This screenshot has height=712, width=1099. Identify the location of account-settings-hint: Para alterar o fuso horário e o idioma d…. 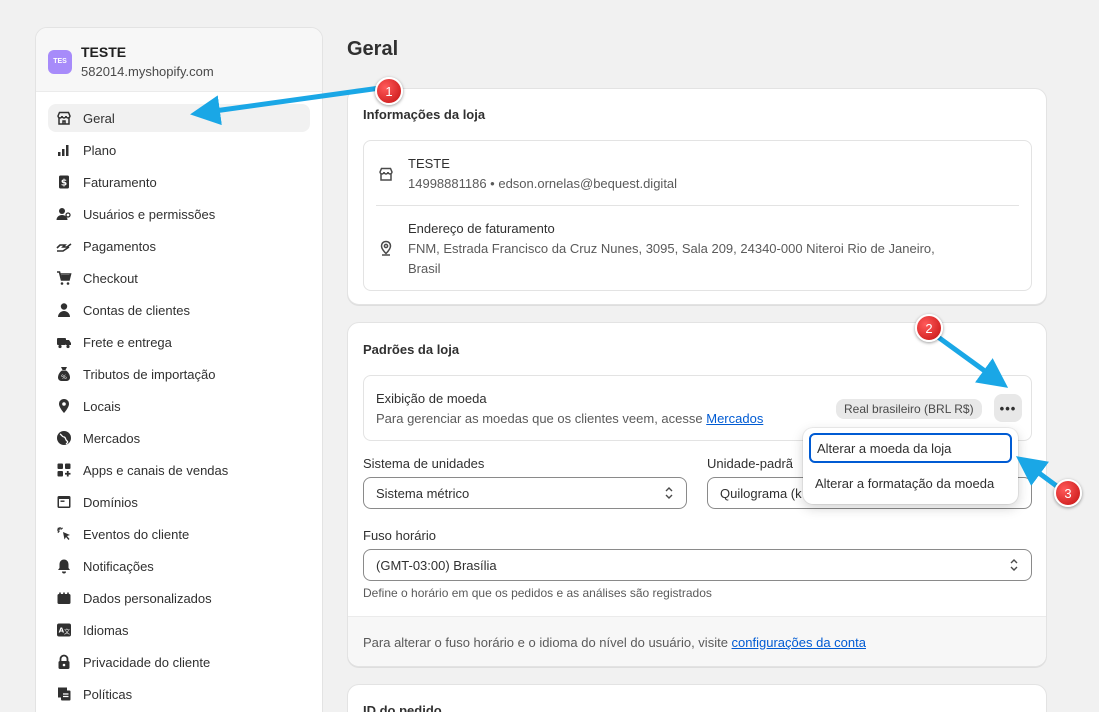
(614, 642).